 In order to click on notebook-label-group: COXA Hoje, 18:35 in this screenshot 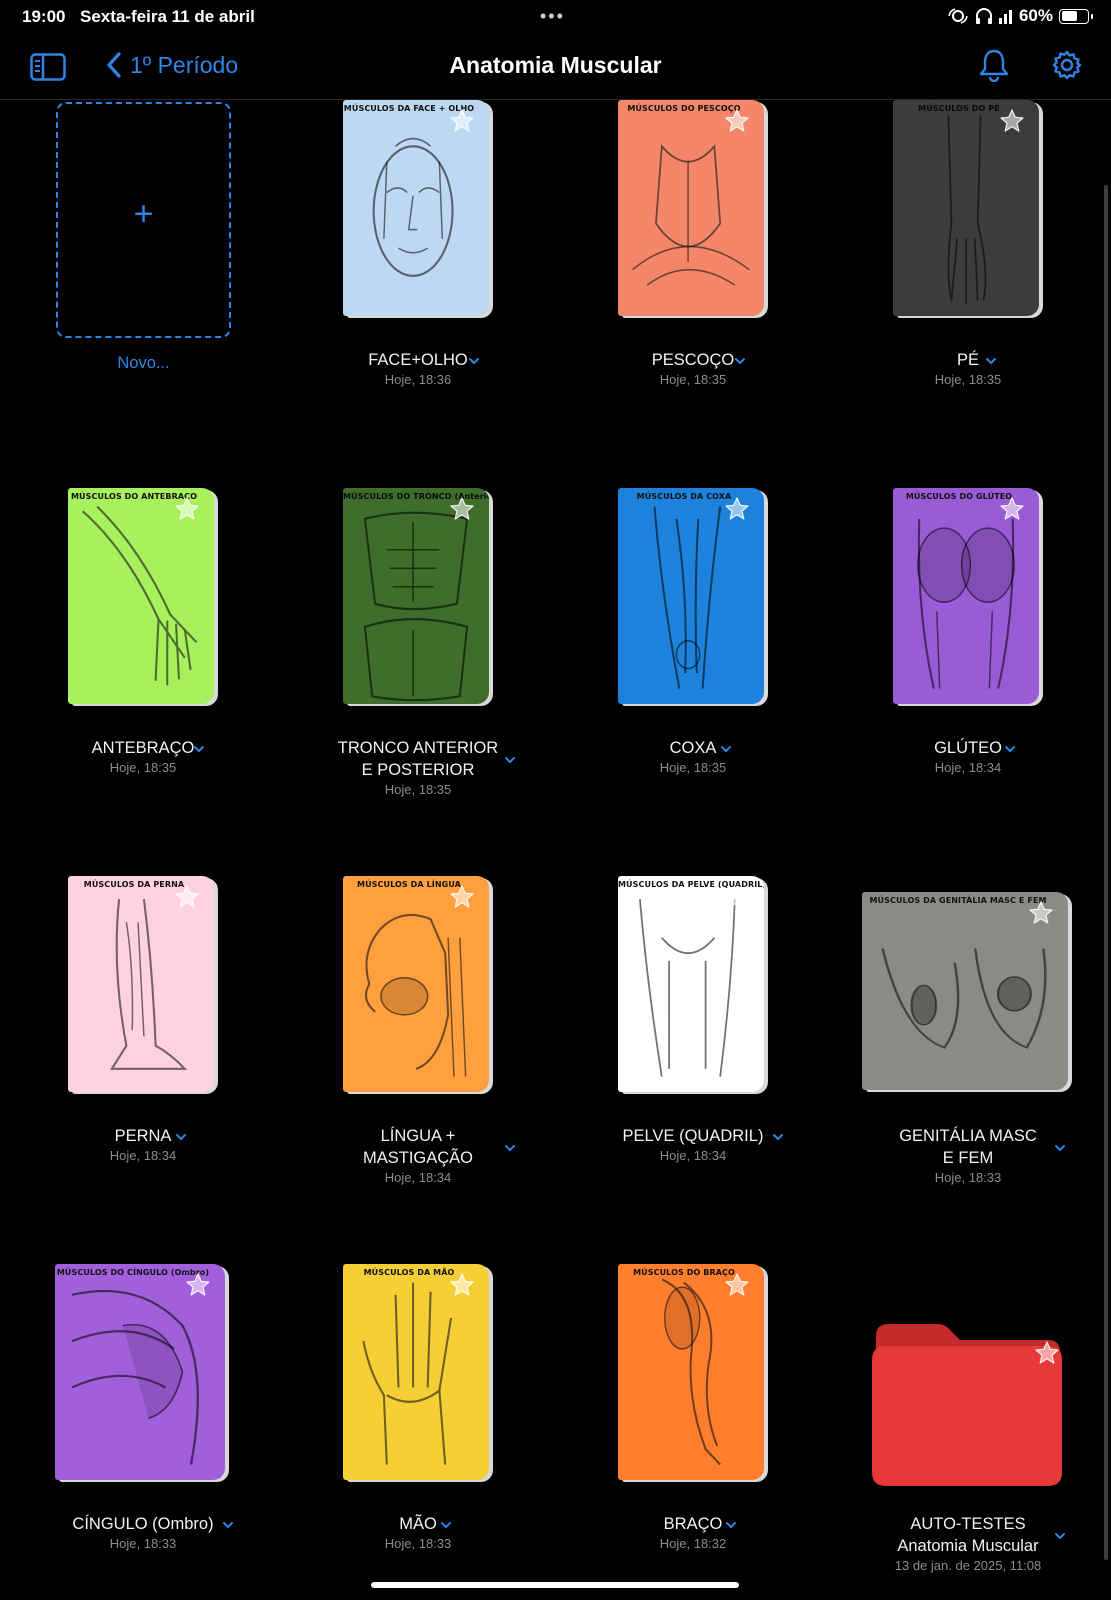, I will do `click(693, 756)`.